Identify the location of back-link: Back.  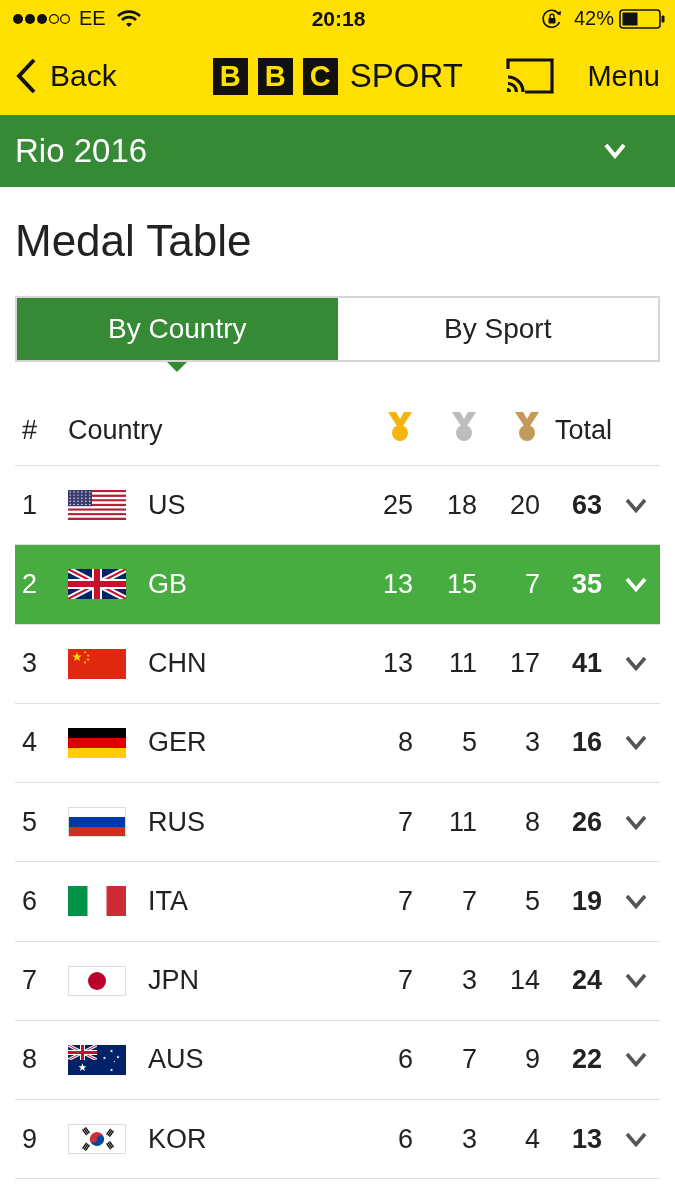
(66, 76).